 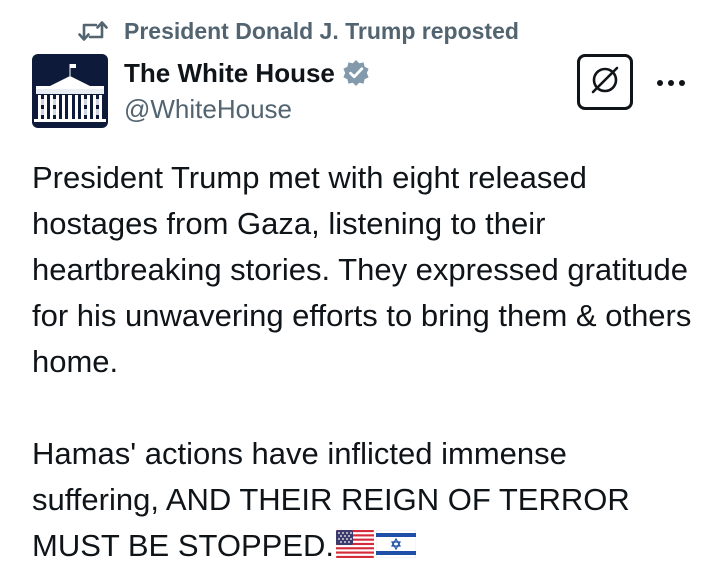 I want to click on israel-flag-emoji, so click(x=396, y=548).